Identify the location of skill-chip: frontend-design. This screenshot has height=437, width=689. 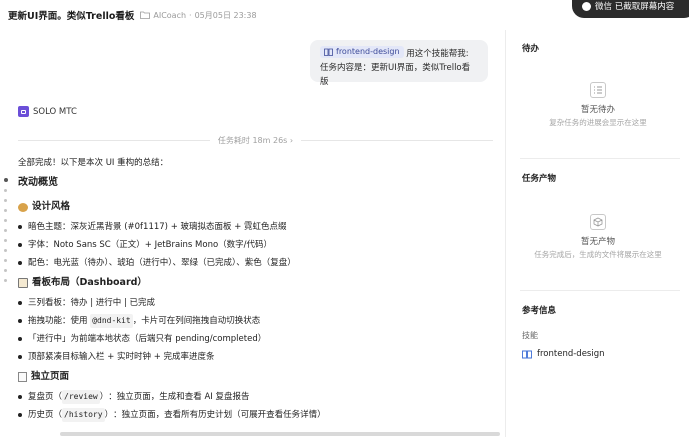
(362, 52).